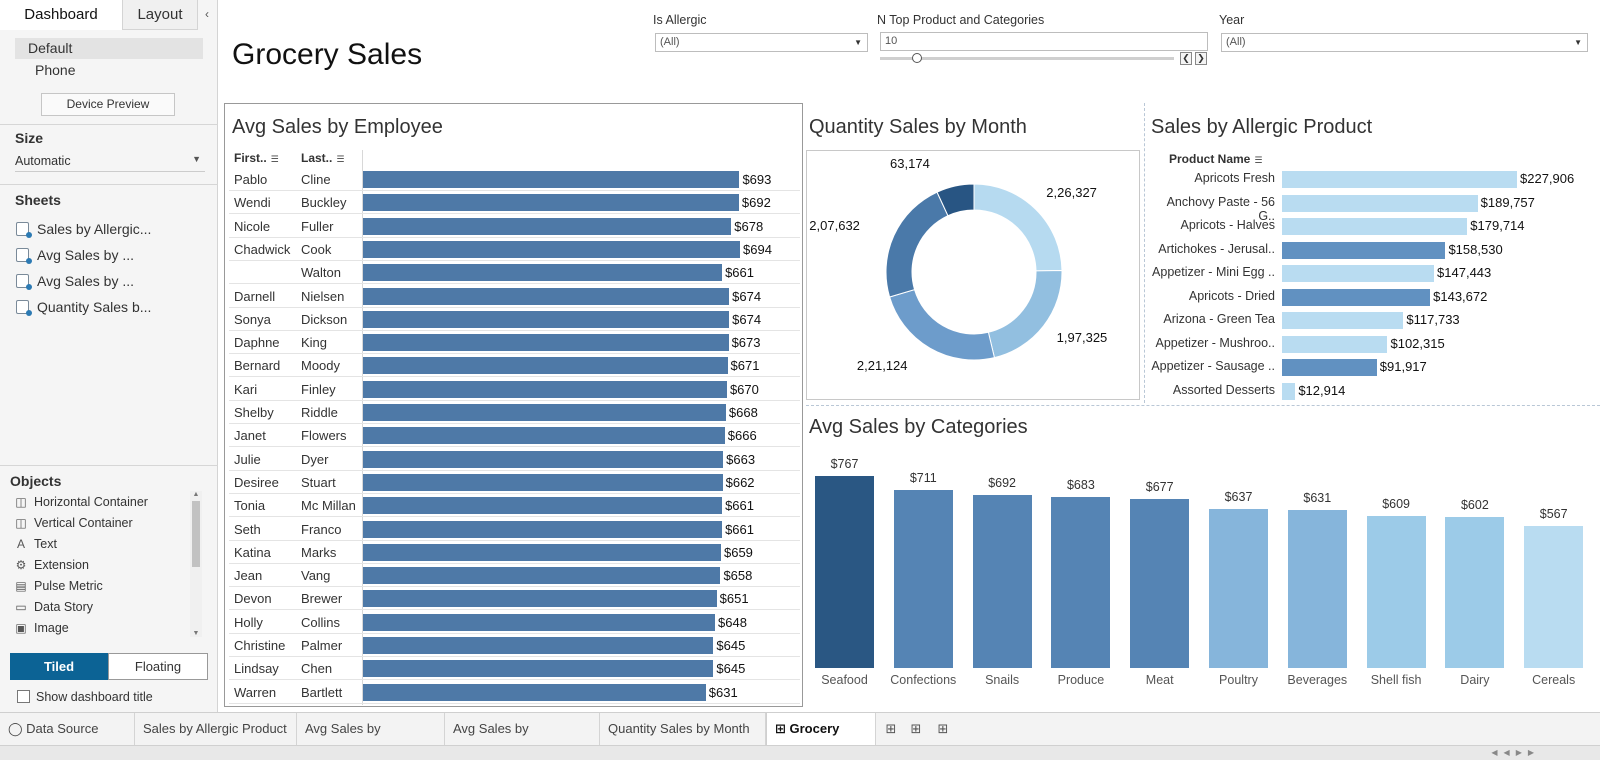 This screenshot has height=760, width=1600. I want to click on object-data-story: ▭ Data Story, so click(53, 607).